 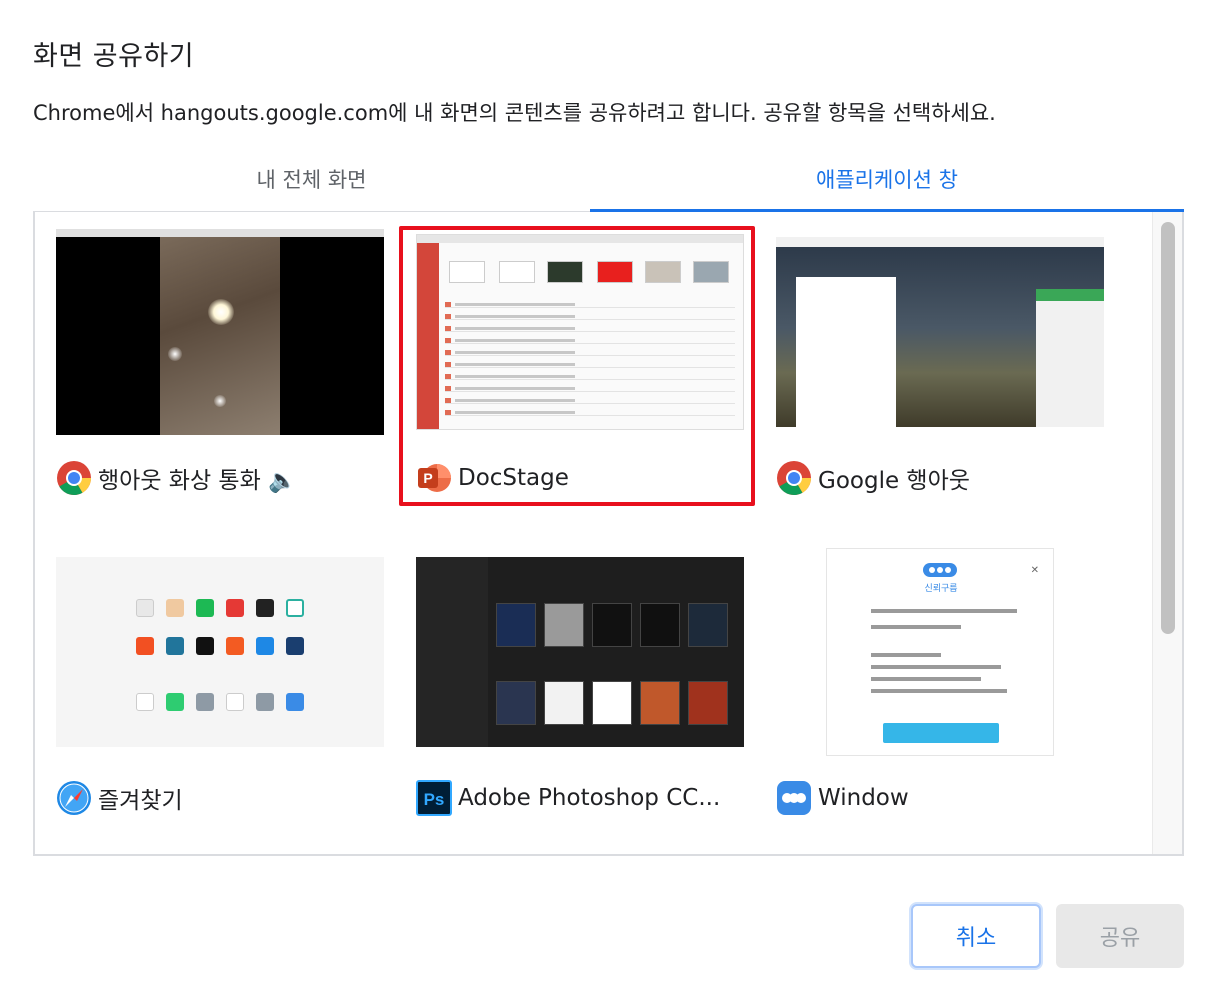 I want to click on scrollbar-thumb, so click(x=1168, y=428).